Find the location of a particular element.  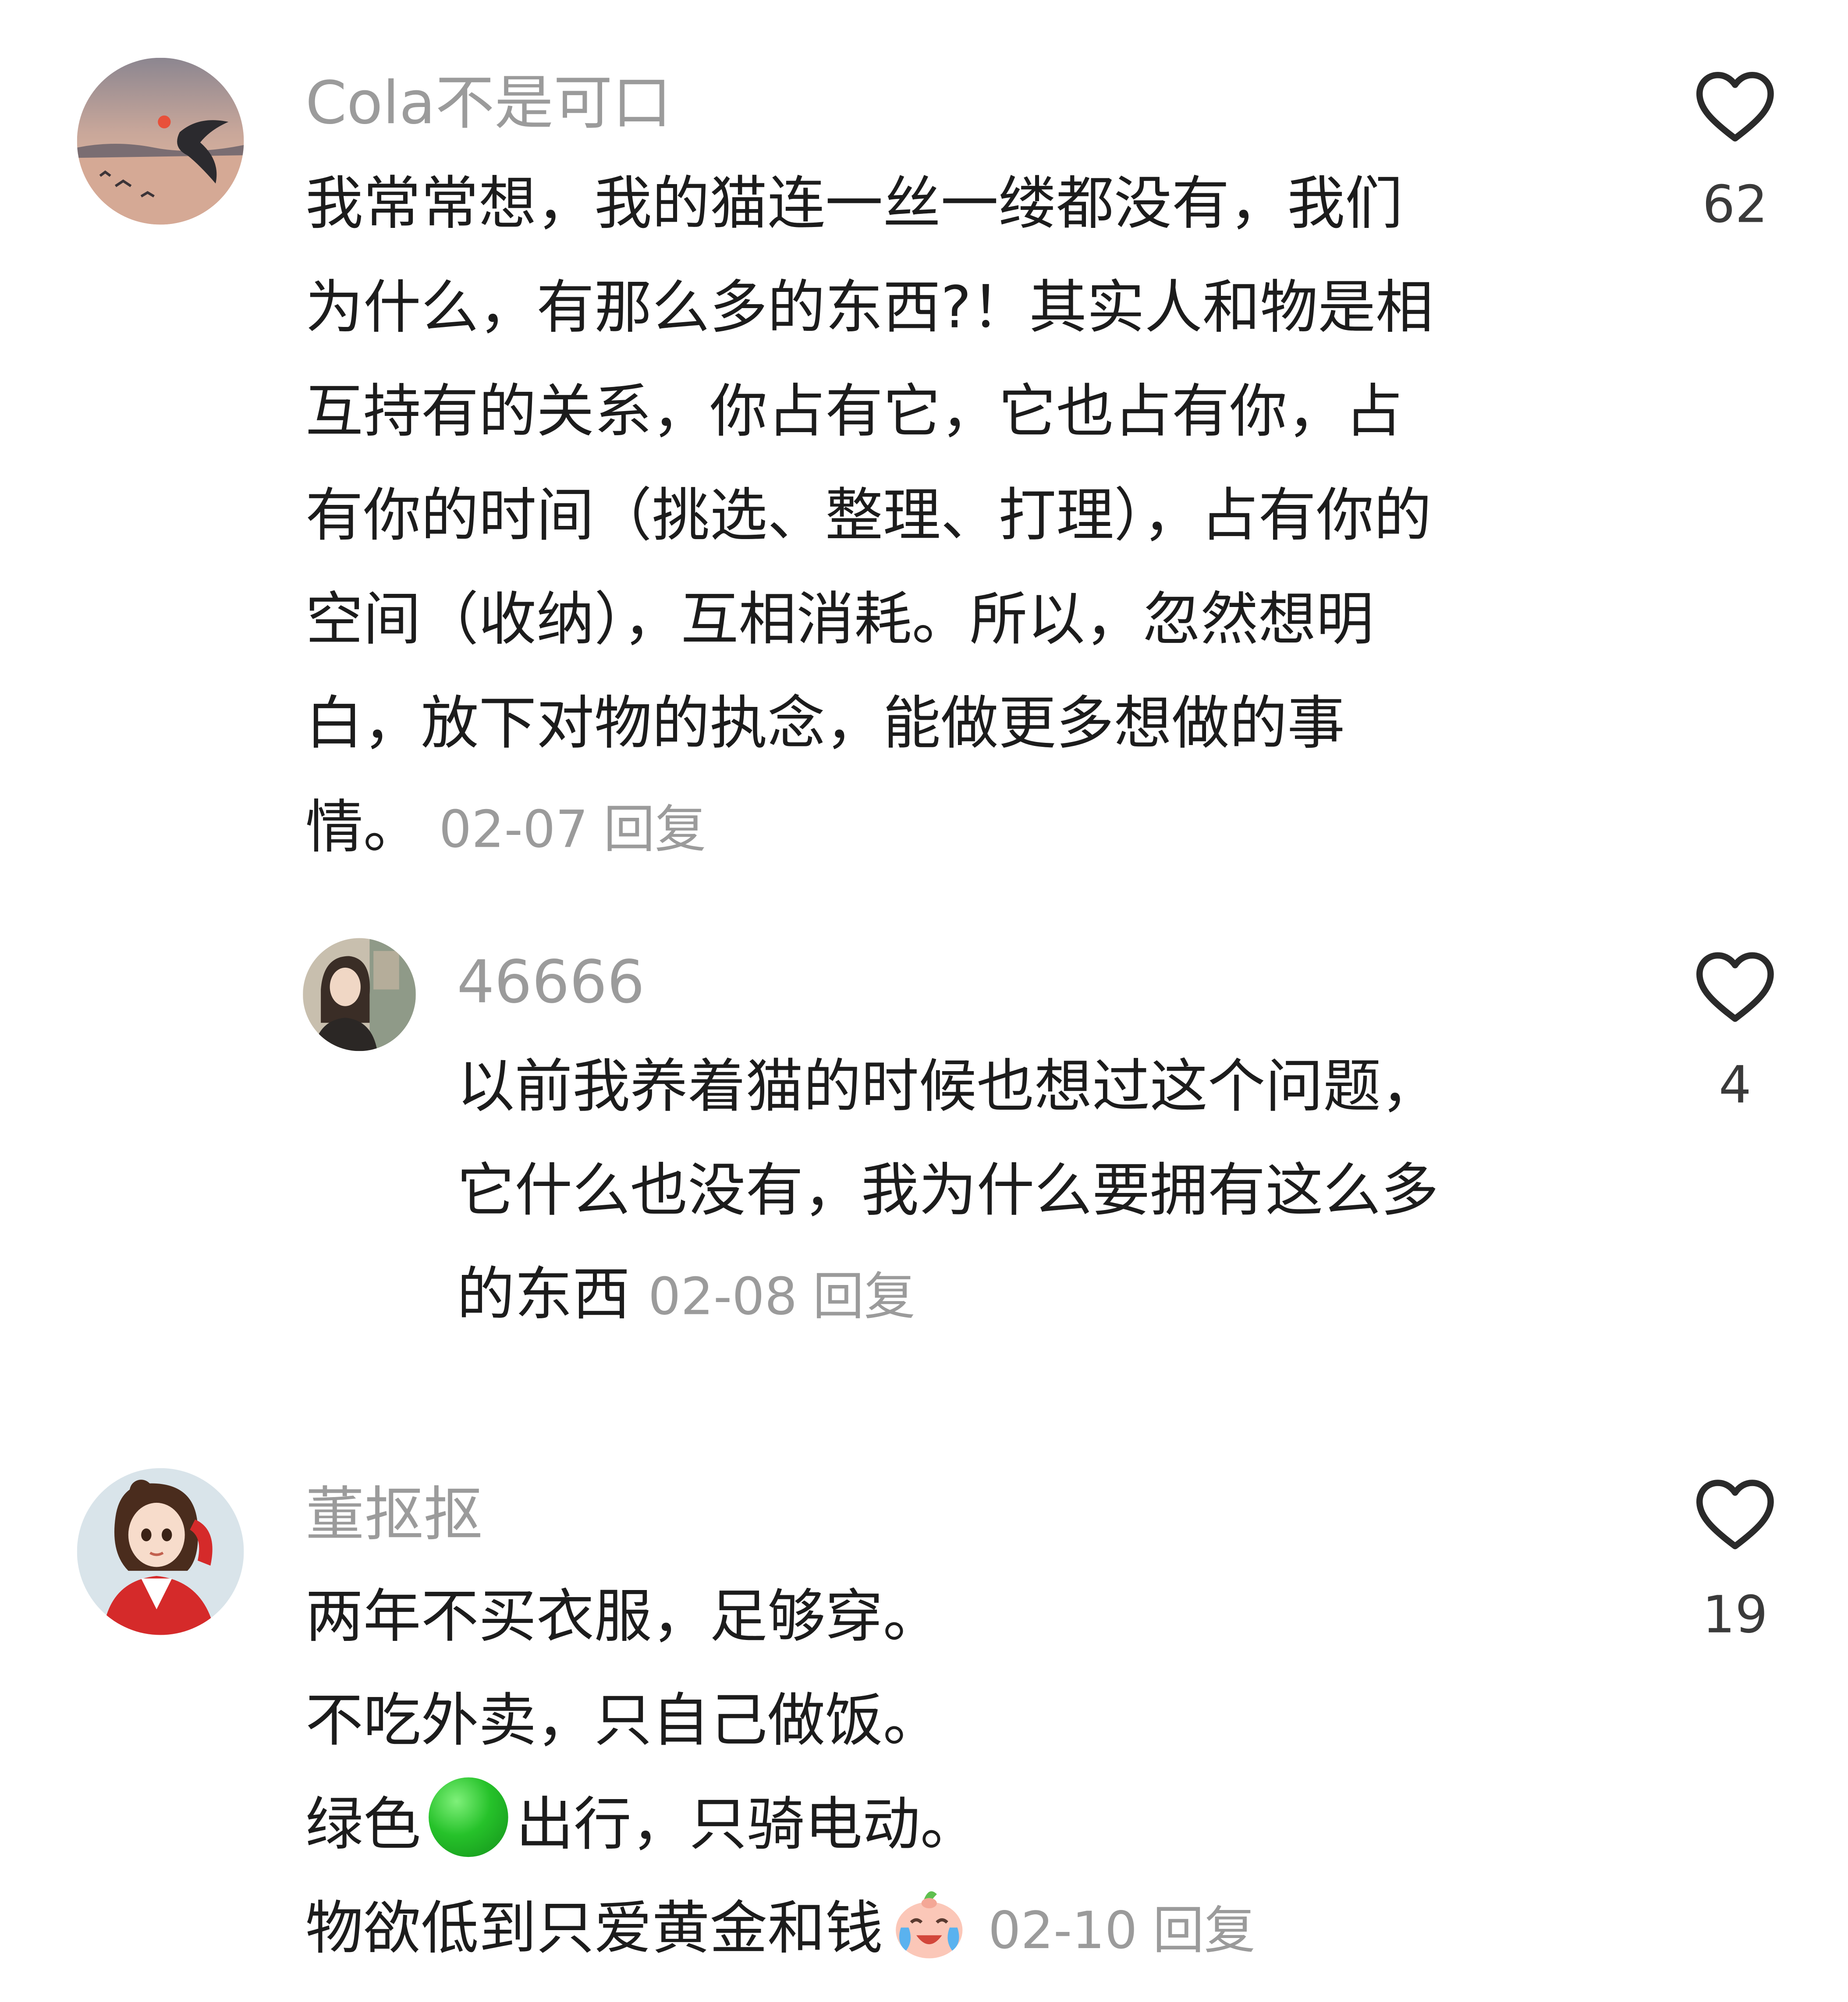

crying-laughing-emoji-icon is located at coordinates (930, 1925).